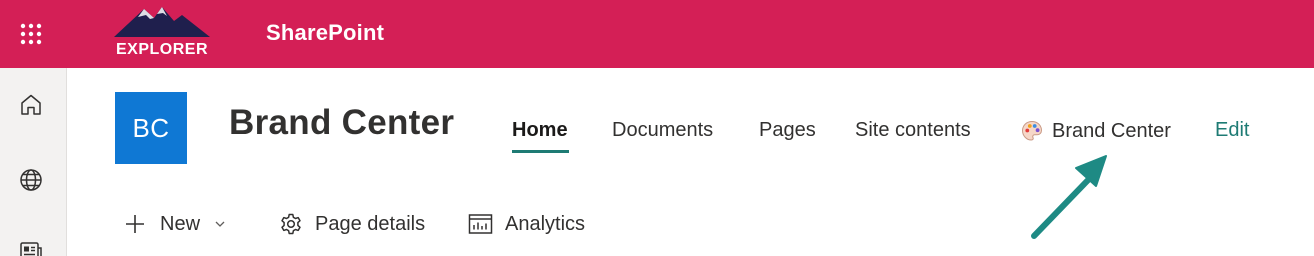 The height and width of the screenshot is (256, 1314). Describe the element at coordinates (1232, 130) in the screenshot. I see `edit-nav-link: Edit` at that location.